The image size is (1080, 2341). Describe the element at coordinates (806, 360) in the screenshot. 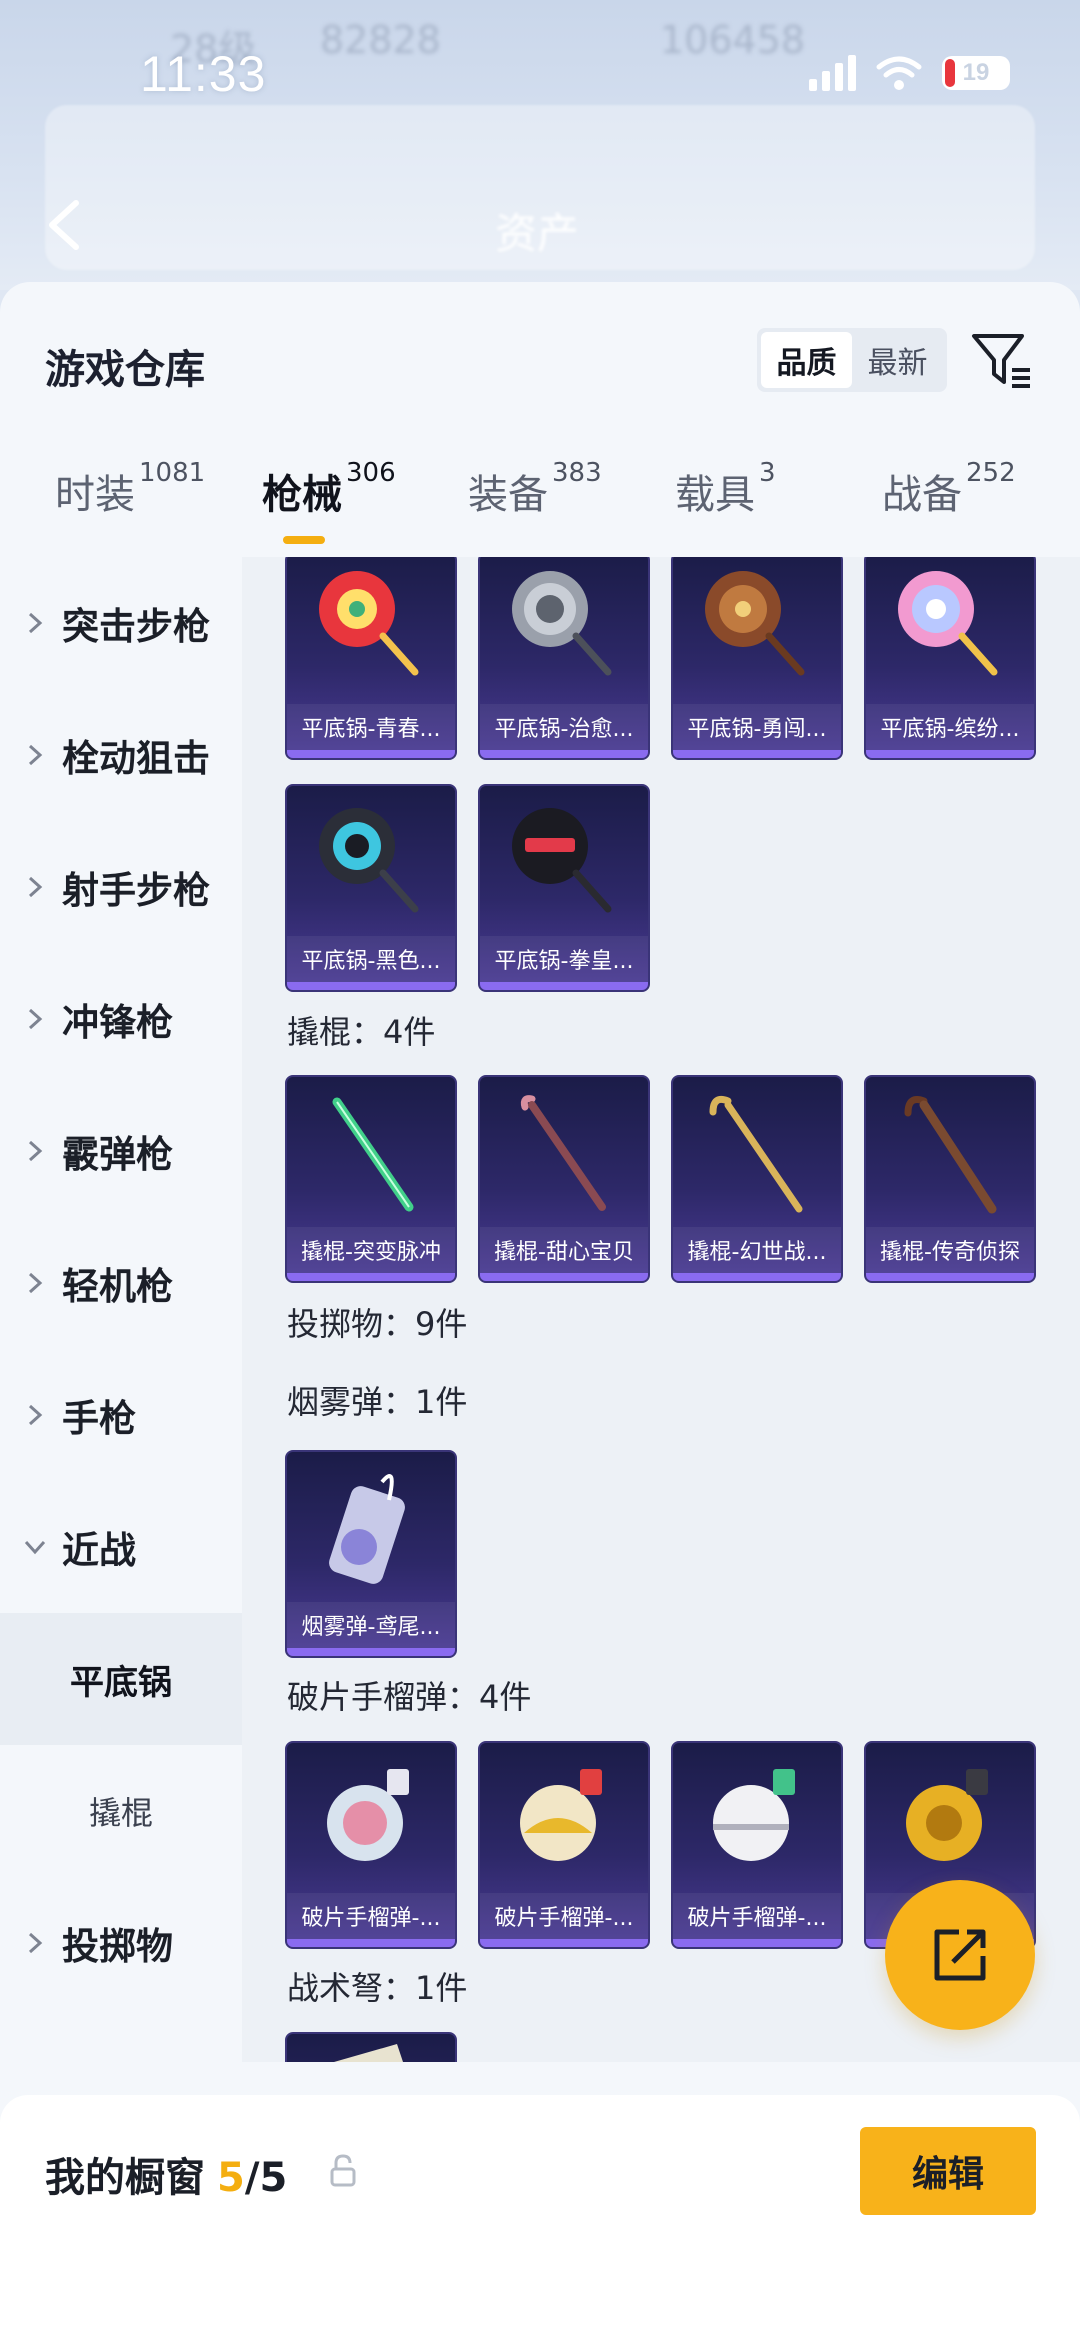

I see `sort-option-quality: 品质` at that location.